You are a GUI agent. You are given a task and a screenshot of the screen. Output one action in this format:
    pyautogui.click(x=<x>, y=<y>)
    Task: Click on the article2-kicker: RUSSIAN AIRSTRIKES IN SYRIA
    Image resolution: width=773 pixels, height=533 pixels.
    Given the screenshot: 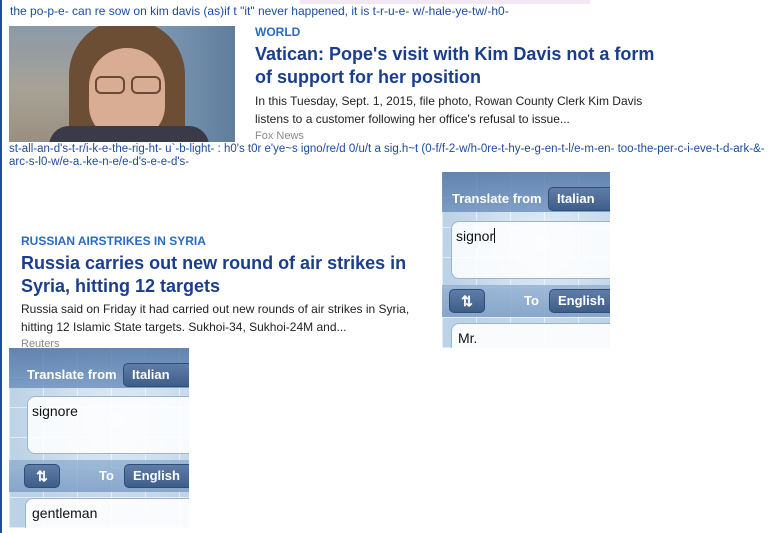 What is the action you would take?
    pyautogui.click(x=113, y=241)
    